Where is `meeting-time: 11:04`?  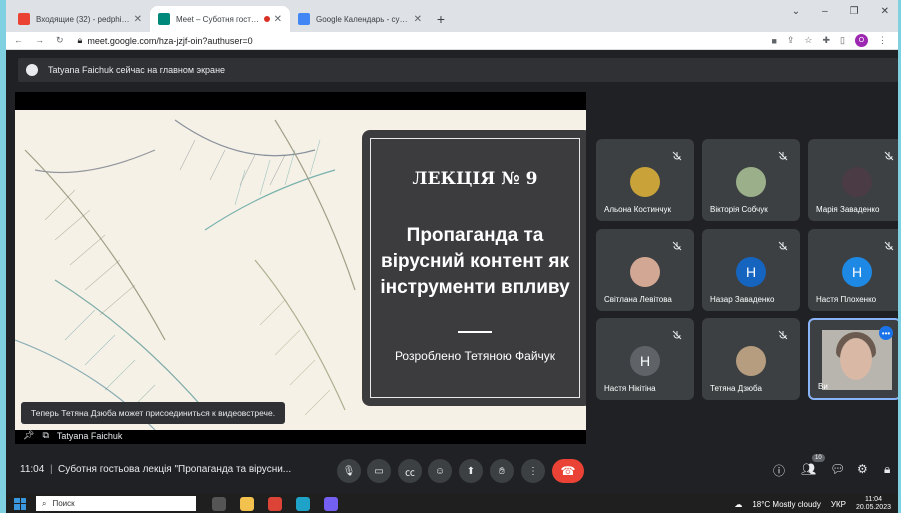 meeting-time: 11:04 is located at coordinates (32, 469).